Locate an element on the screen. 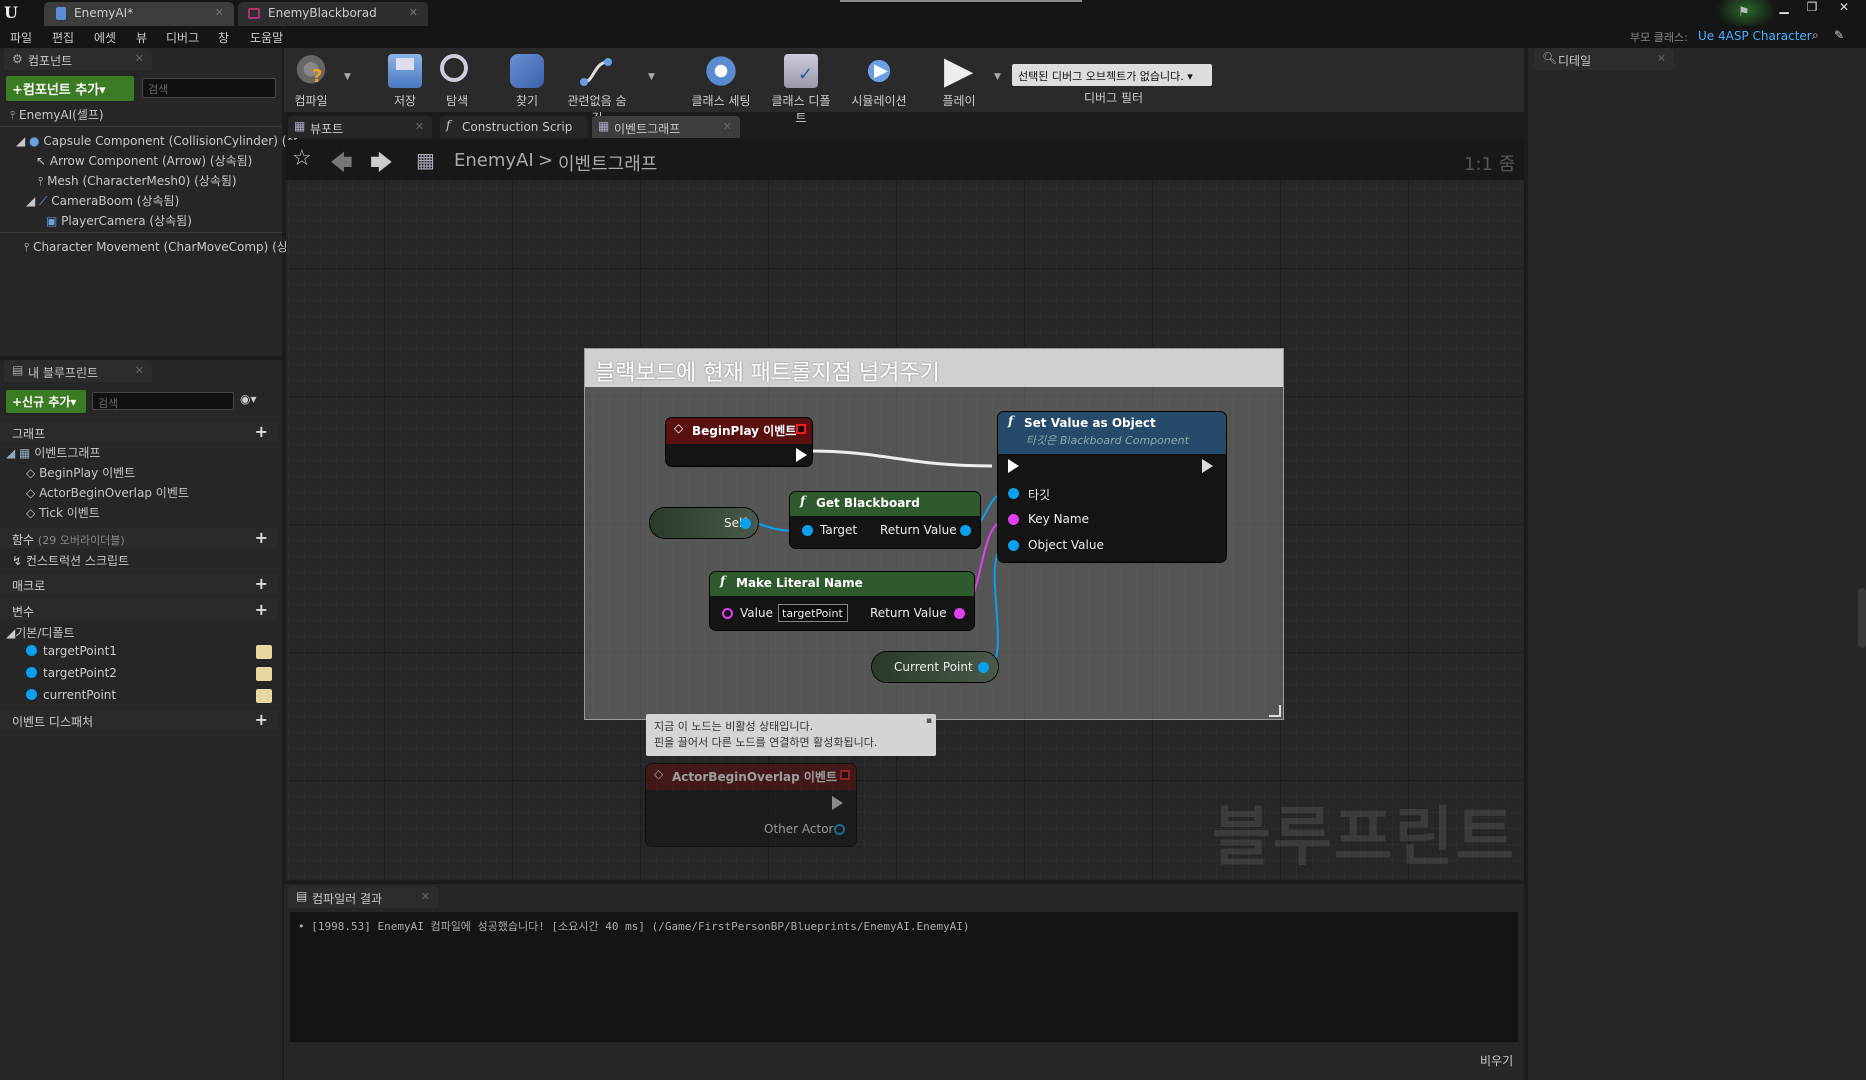  hide-unrelated-button: 관련없음 숨김 is located at coordinates (598, 87).